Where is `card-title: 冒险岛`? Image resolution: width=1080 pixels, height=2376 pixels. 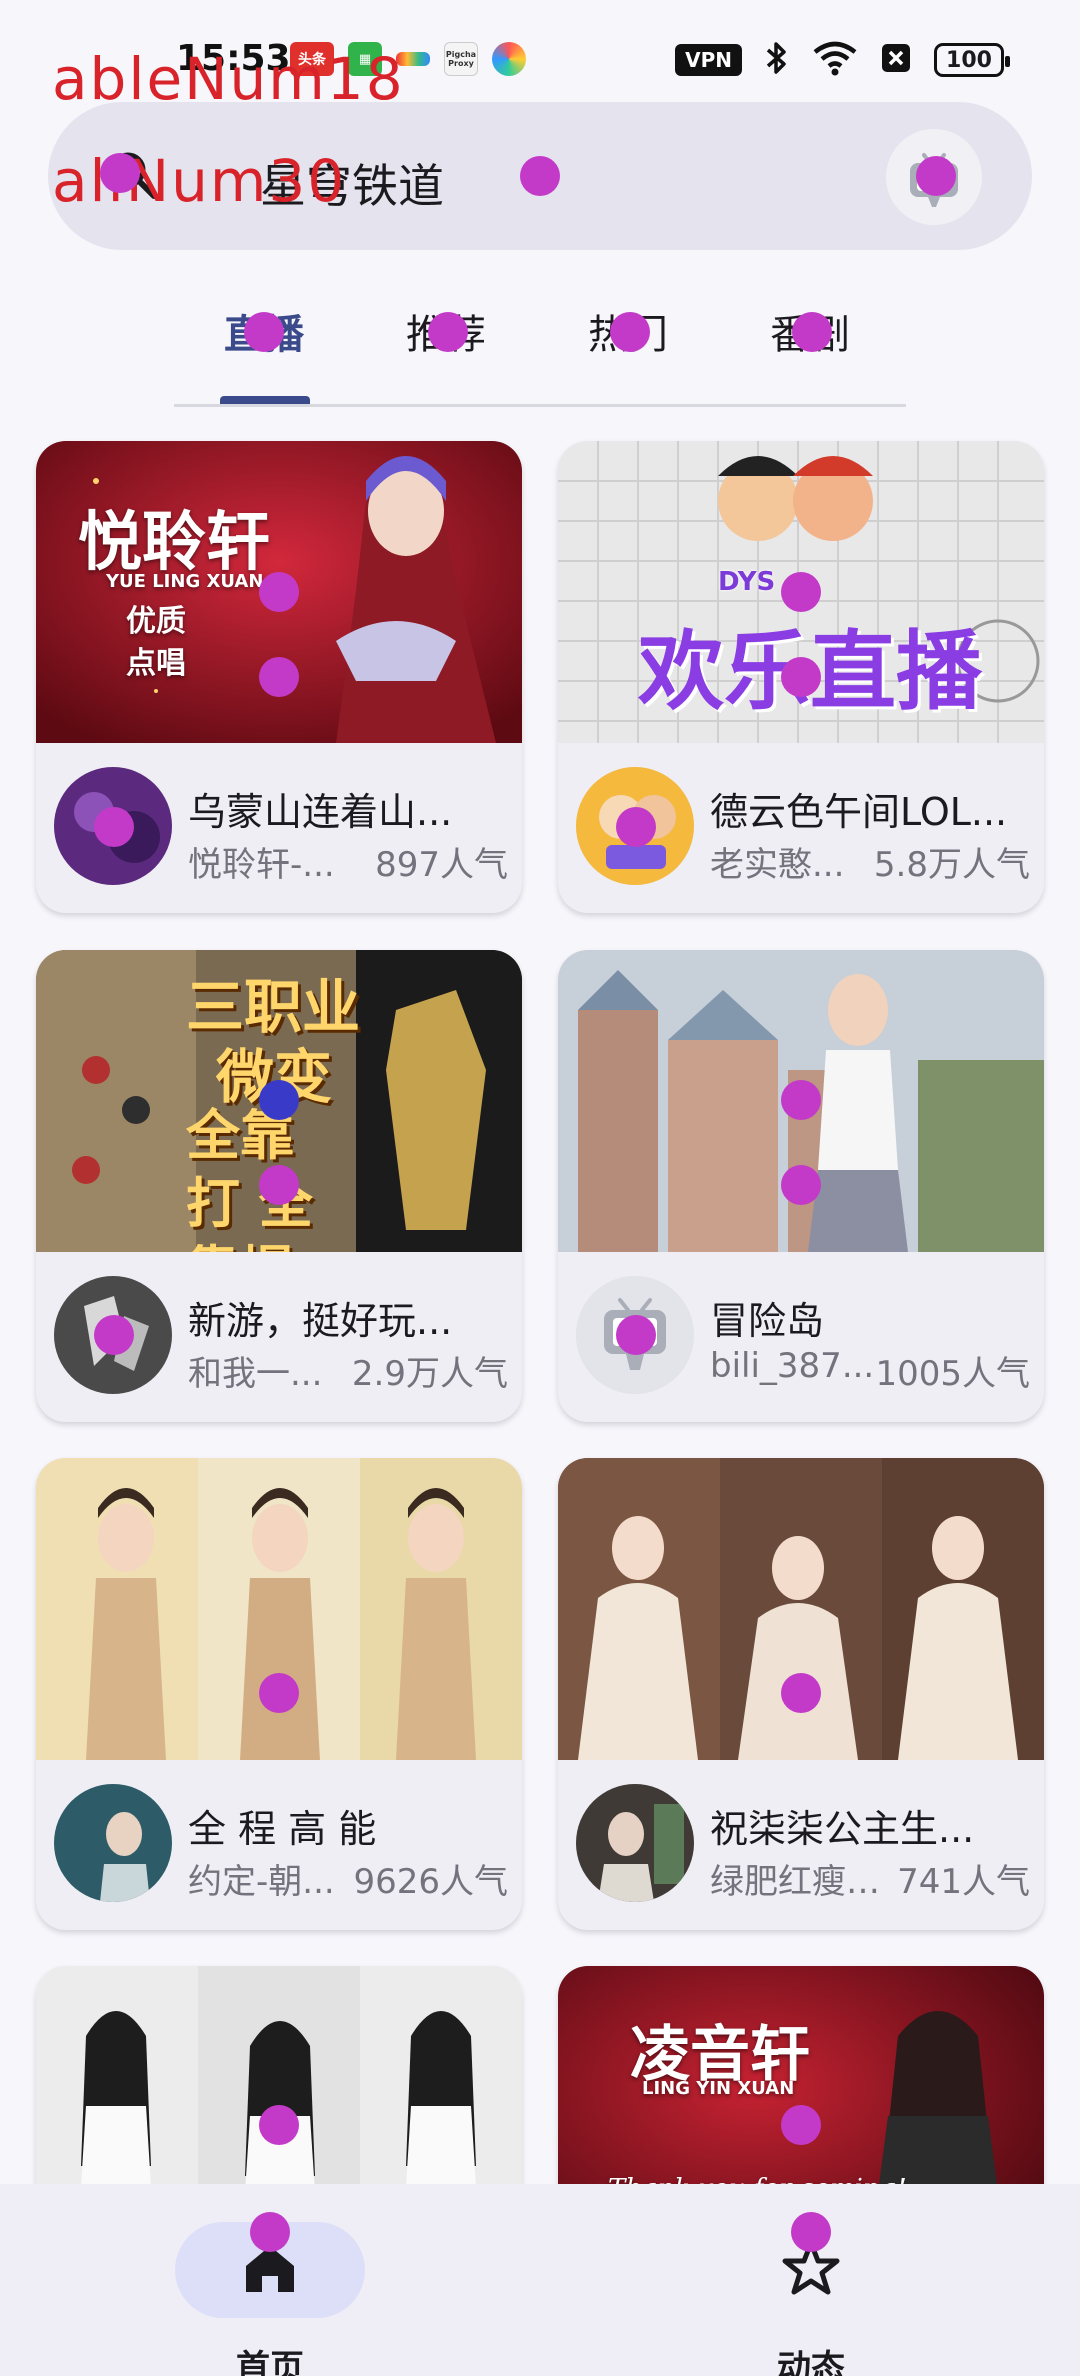
card-title: 冒险岛 is located at coordinates (767, 1321).